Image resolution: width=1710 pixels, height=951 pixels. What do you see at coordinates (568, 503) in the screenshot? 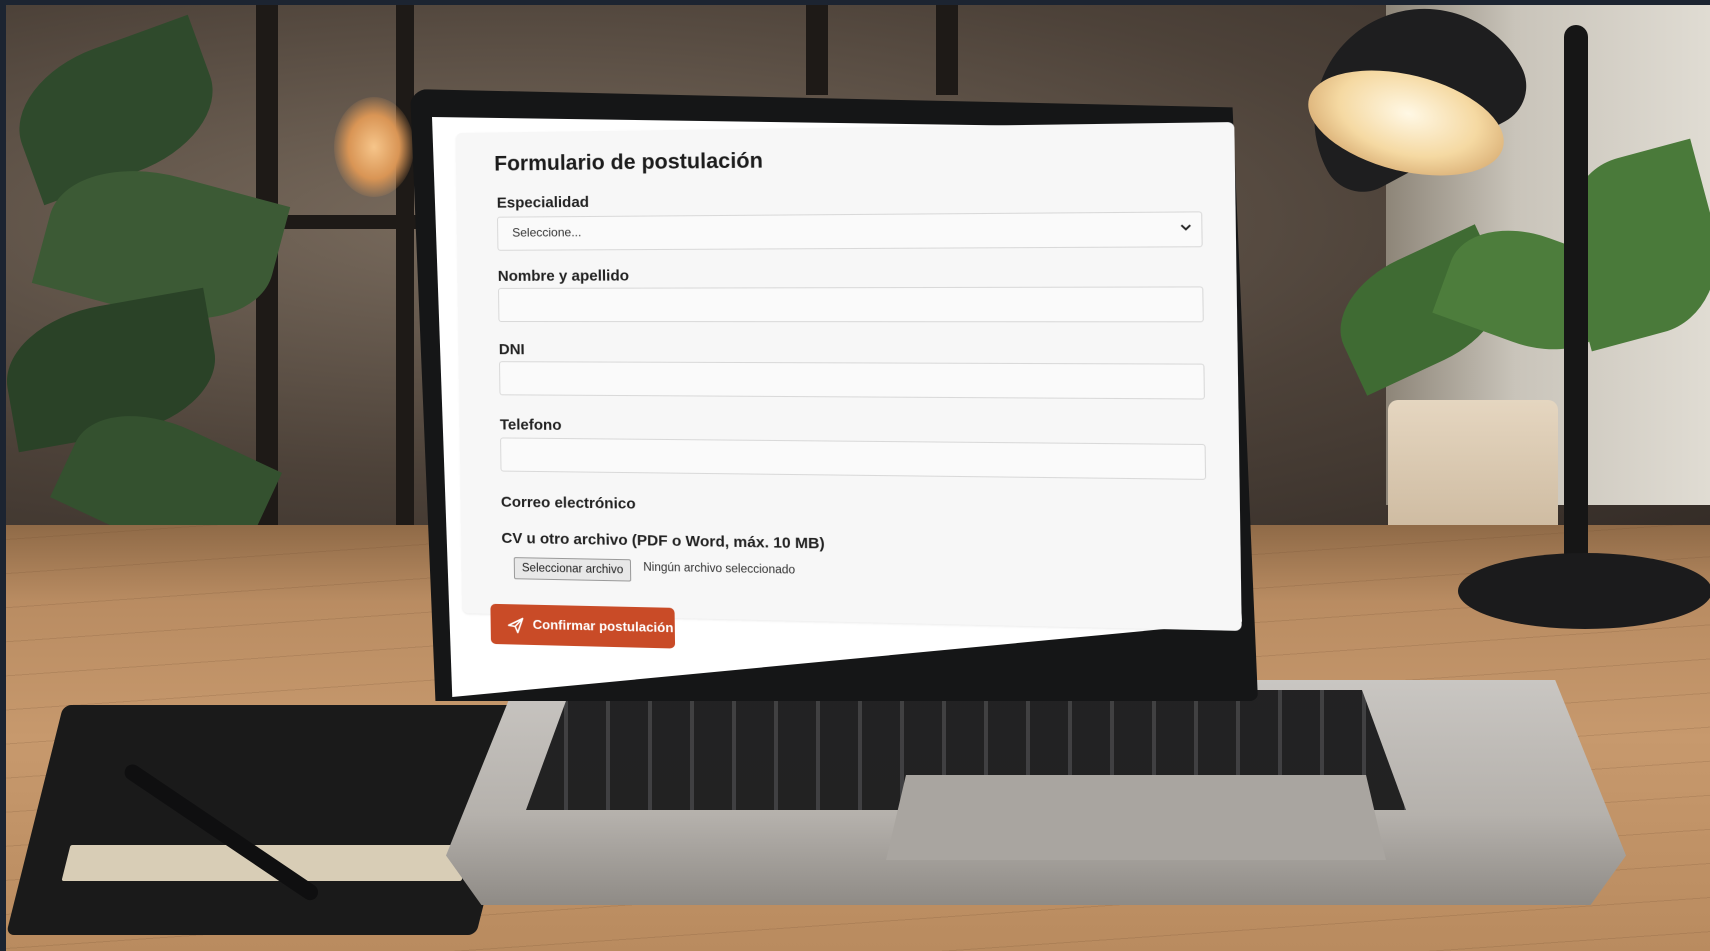
I see `correo-label: Correo electrónico` at bounding box center [568, 503].